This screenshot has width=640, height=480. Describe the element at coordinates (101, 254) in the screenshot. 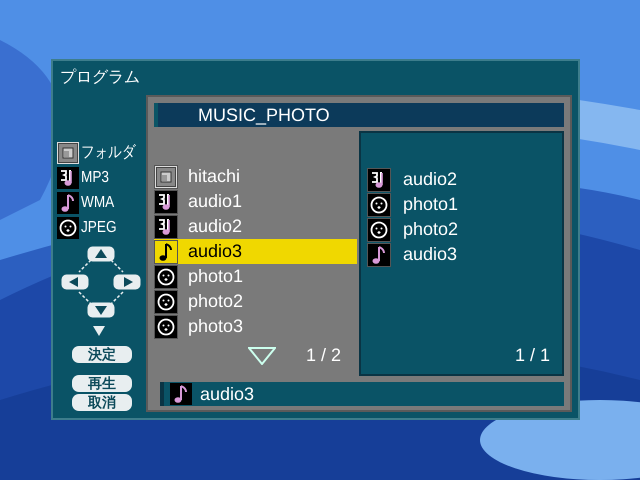

I see `up-key-icon` at that location.